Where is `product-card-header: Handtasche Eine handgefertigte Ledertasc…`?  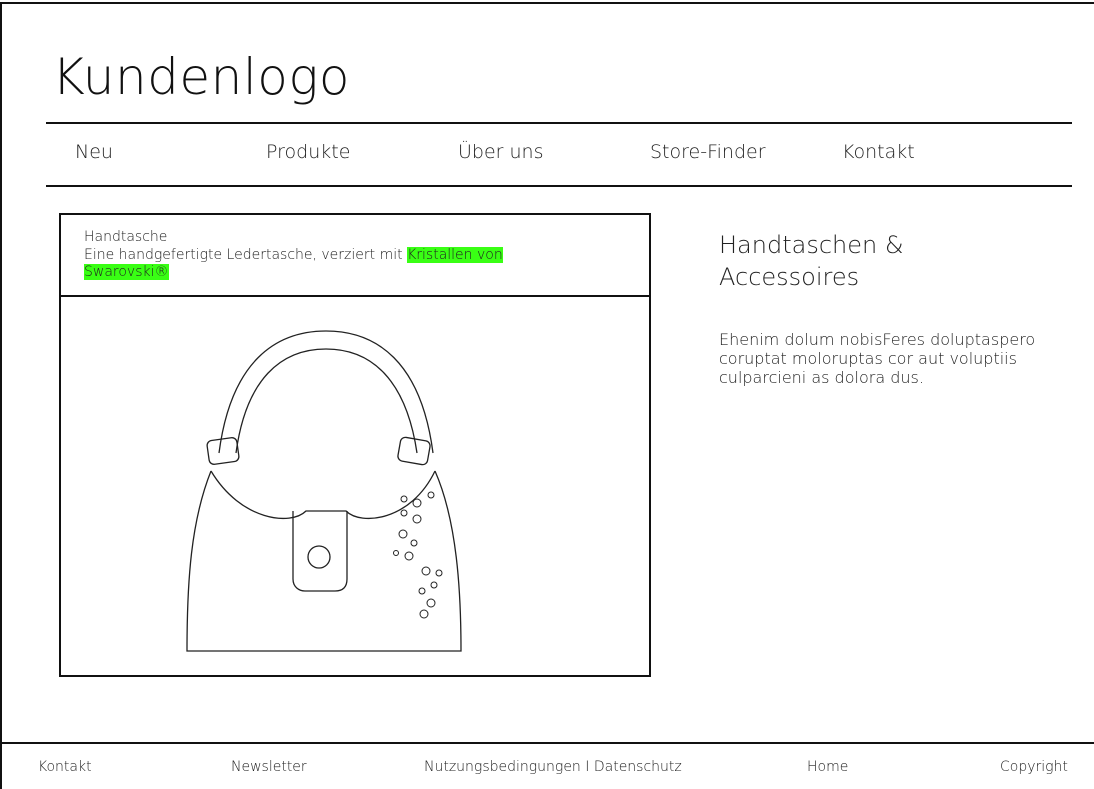
product-card-header: Handtasche Eine handgefertigte Ledertasc… is located at coordinates (355, 256).